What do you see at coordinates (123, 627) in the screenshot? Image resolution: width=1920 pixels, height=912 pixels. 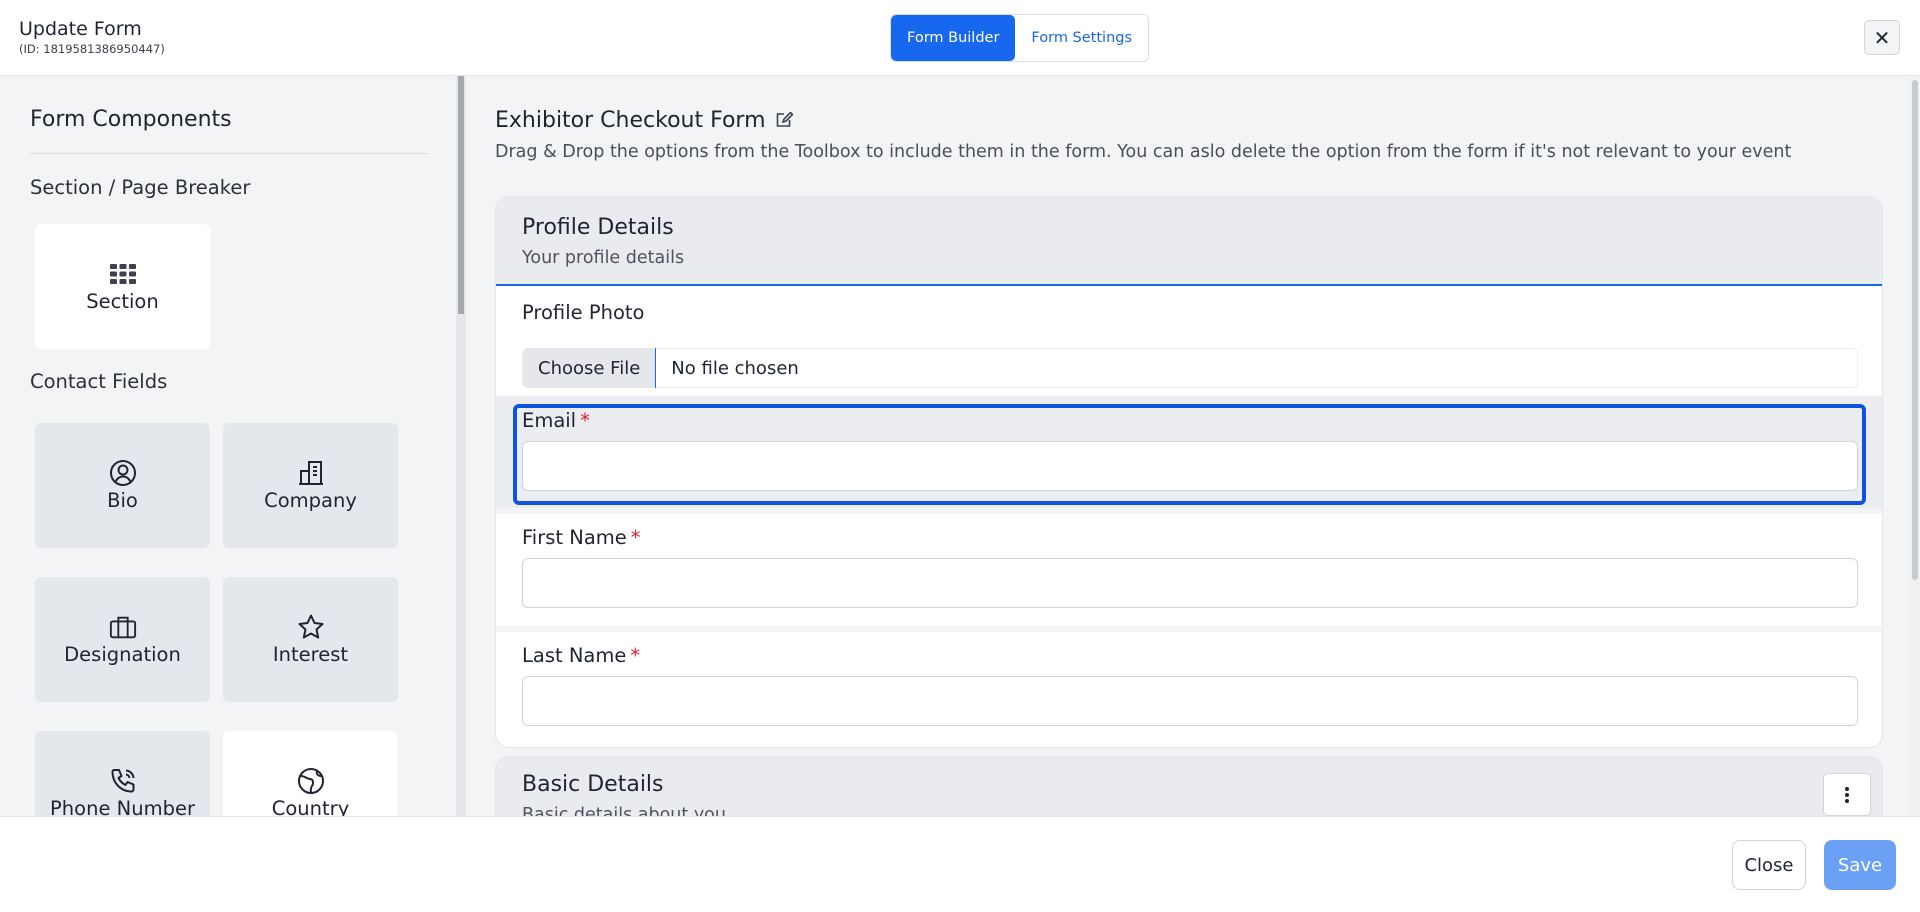 I see `briefcase-icon` at bounding box center [123, 627].